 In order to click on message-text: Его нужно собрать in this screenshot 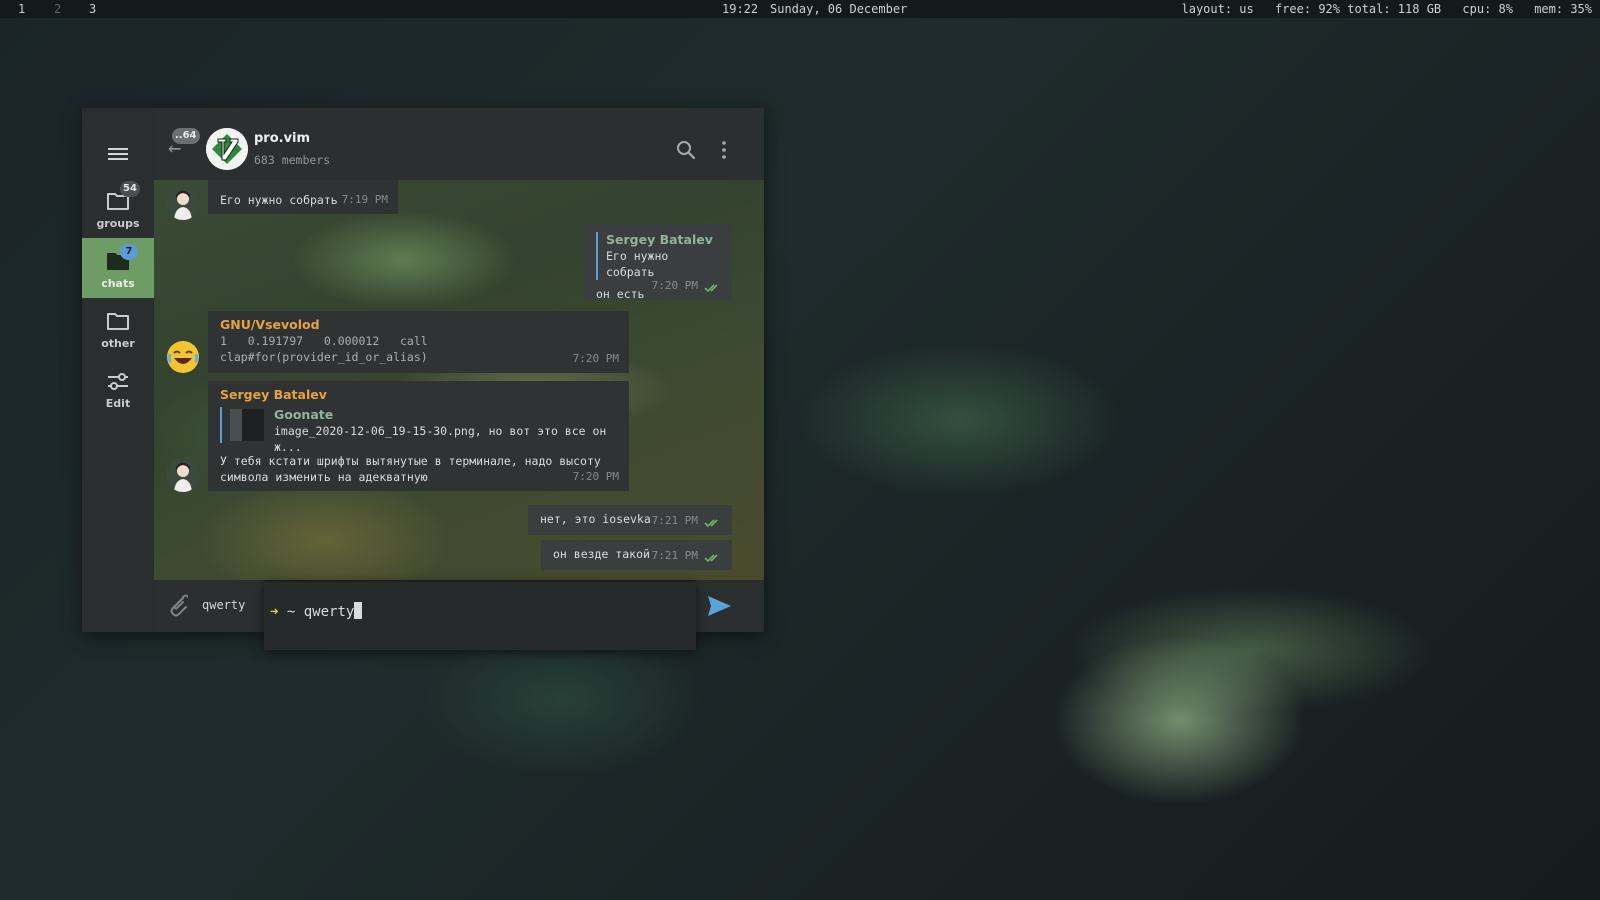, I will do `click(279, 200)`.